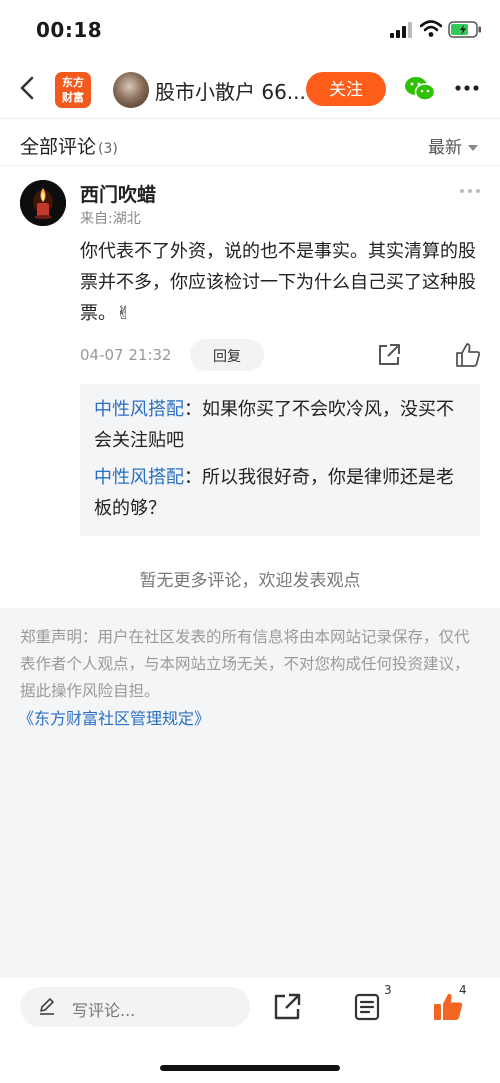  Describe the element at coordinates (227, 355) in the screenshot. I see `reply-button: 回复` at that location.